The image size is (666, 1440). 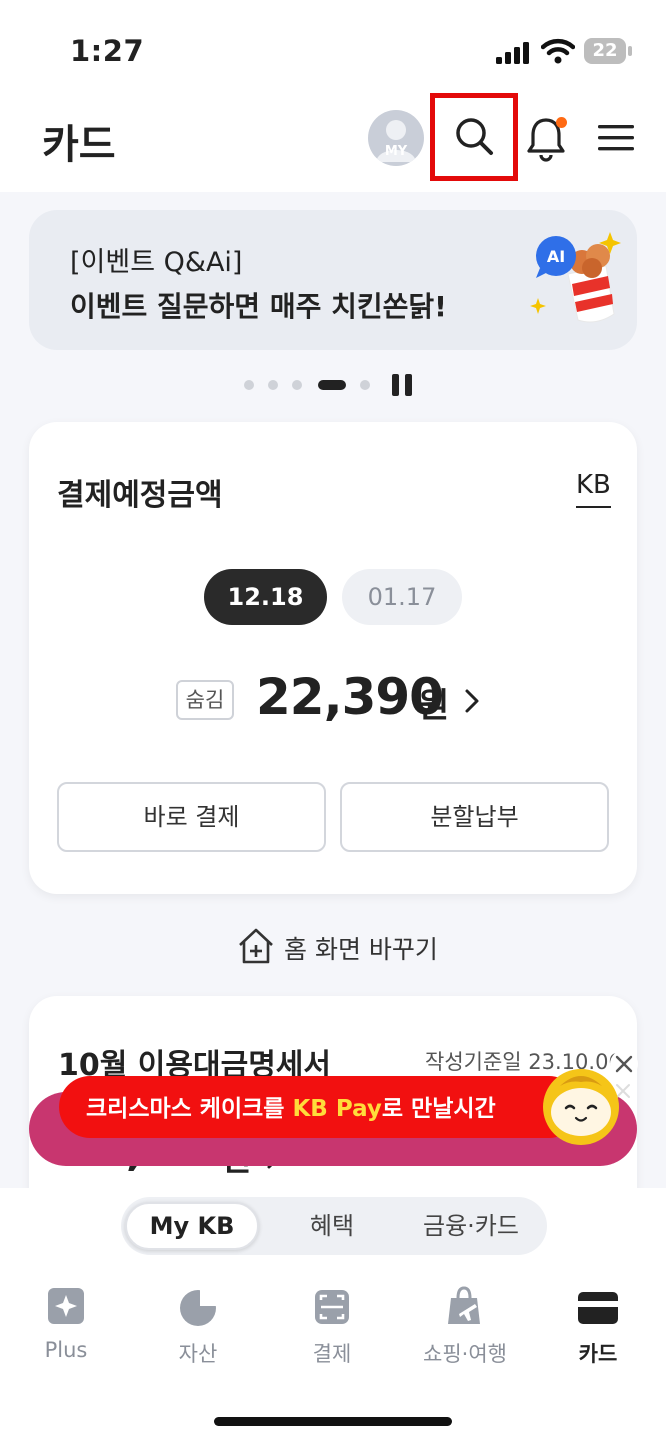 I want to click on promo-text-before: 크리스마스 케이크를, so click(x=189, y=1109).